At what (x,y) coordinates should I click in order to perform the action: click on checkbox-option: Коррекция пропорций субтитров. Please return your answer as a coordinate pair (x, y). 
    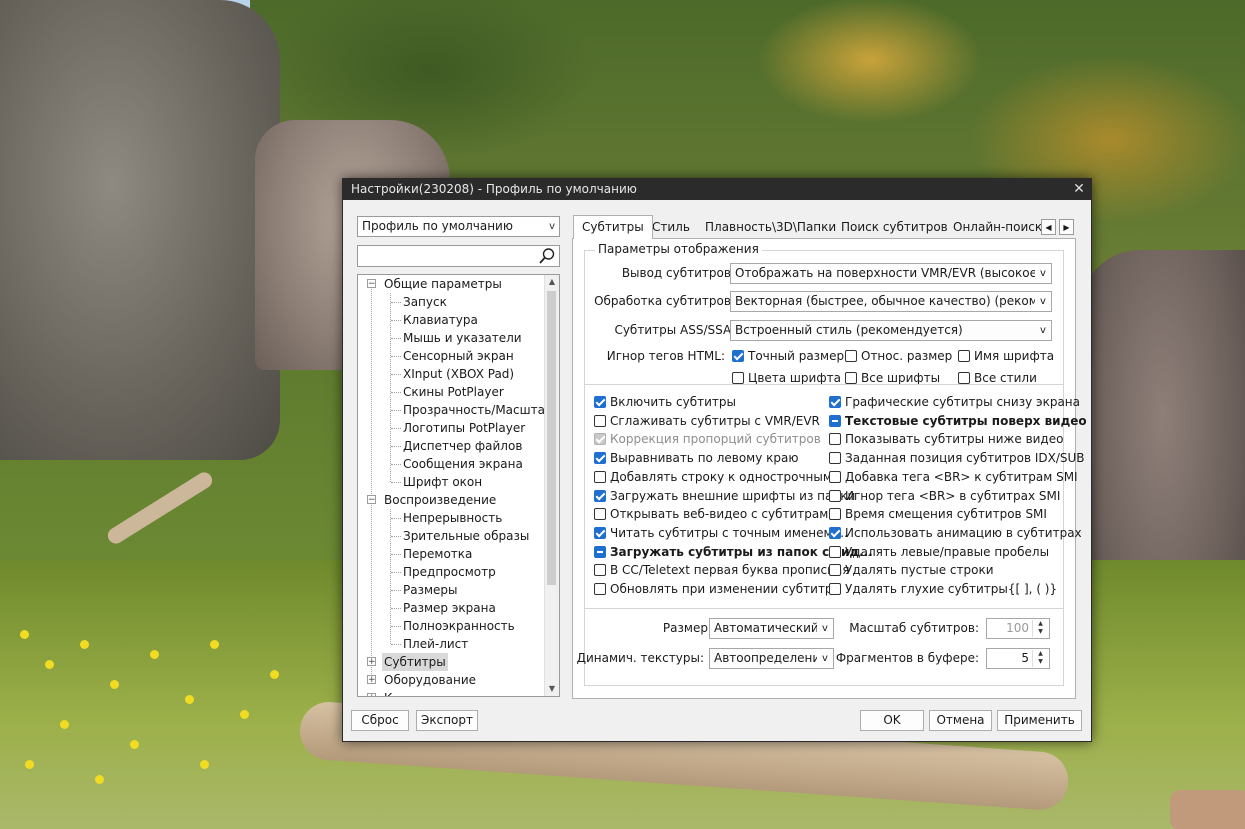
    Looking at the image, I should click on (707, 439).